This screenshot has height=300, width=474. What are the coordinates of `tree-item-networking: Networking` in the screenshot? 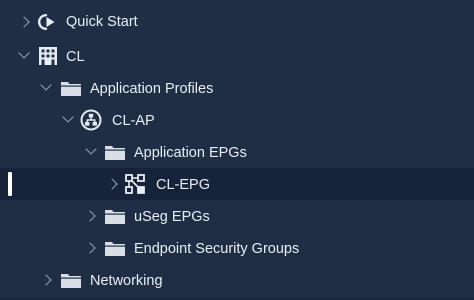 It's located at (237, 280).